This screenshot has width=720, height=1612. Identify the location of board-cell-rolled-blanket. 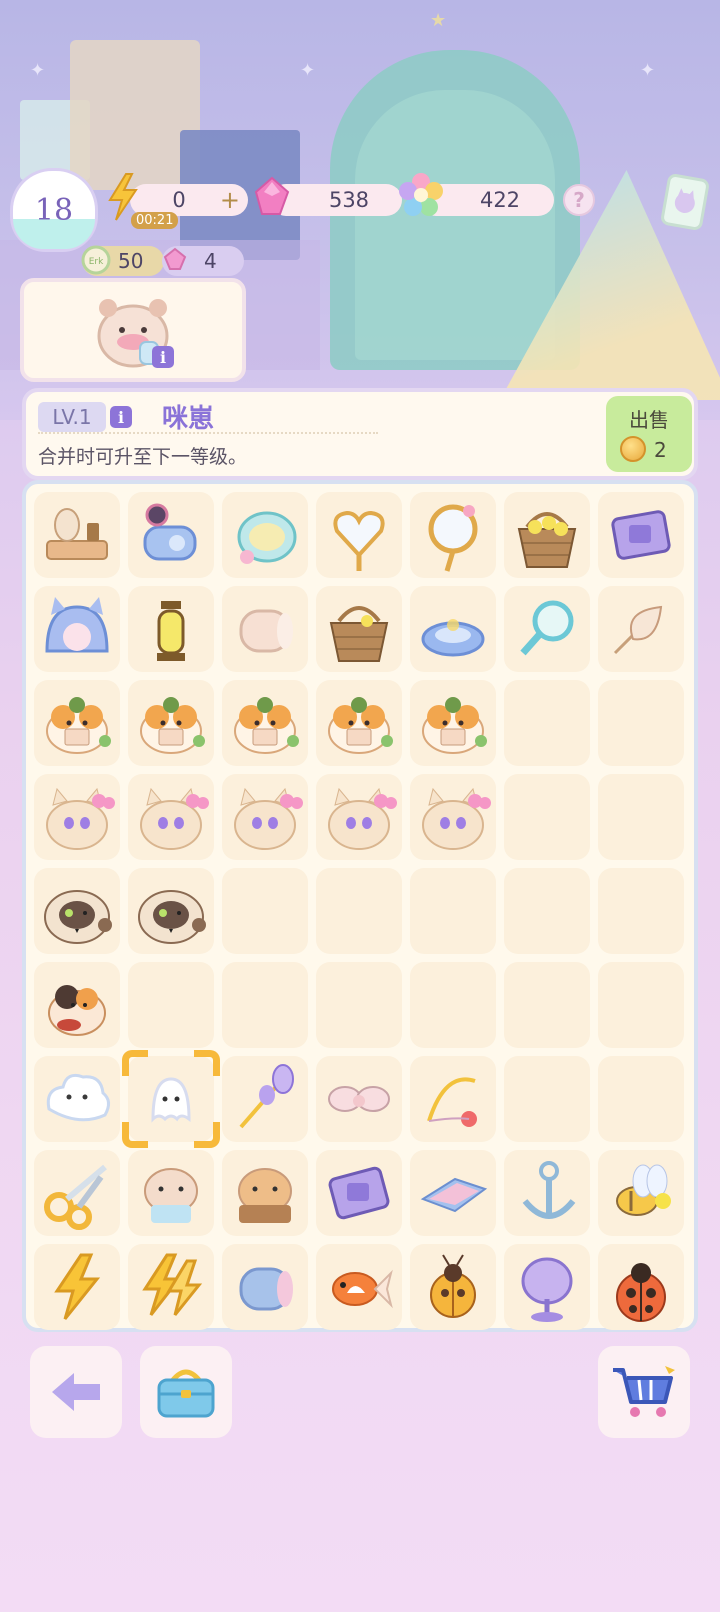
(265, 1287).